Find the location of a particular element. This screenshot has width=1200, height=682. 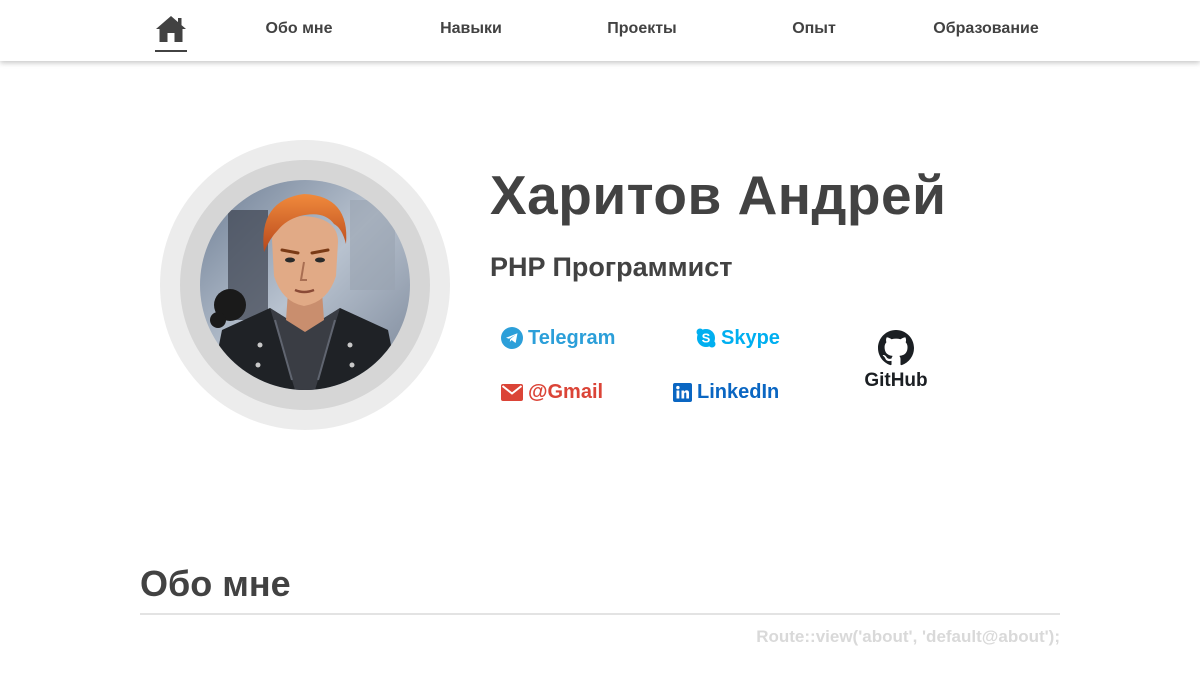

top-navbar: Обо мне Навыки Проекты Опыт Образование is located at coordinates (600, 30).